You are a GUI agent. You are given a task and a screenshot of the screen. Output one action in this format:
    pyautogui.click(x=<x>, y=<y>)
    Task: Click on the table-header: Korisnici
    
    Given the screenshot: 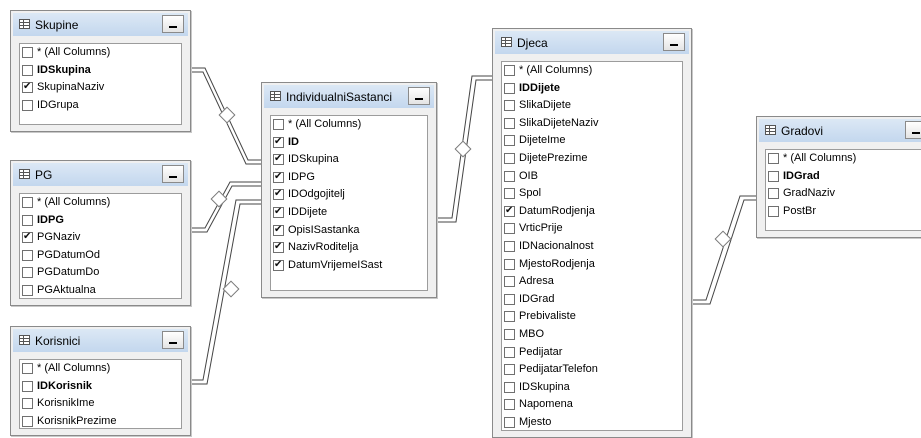 What is the action you would take?
    pyautogui.click(x=100, y=340)
    